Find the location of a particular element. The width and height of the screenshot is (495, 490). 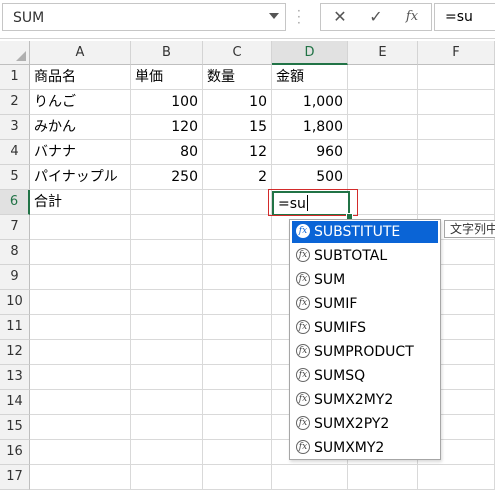

name-box-dropdown-icon is located at coordinates (274, 16).